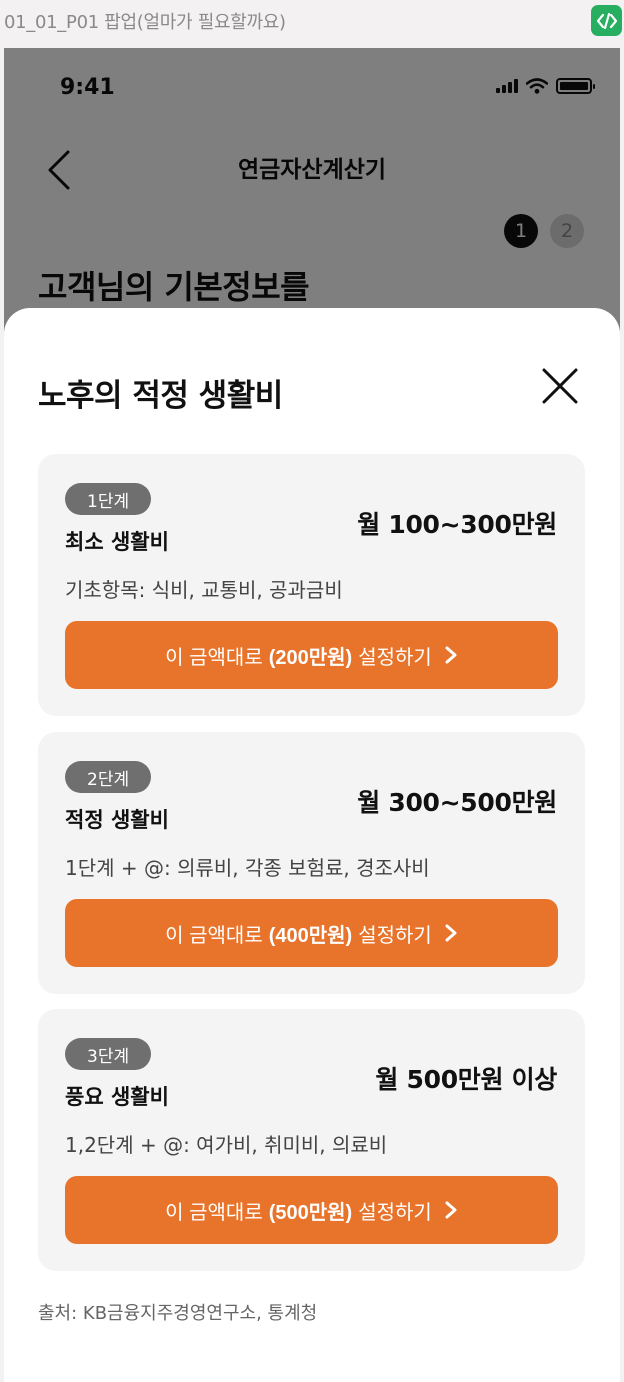 The image size is (624, 1382). Describe the element at coordinates (466, 1079) in the screenshot. I see `card-amount: 월 500만원 이상` at that location.